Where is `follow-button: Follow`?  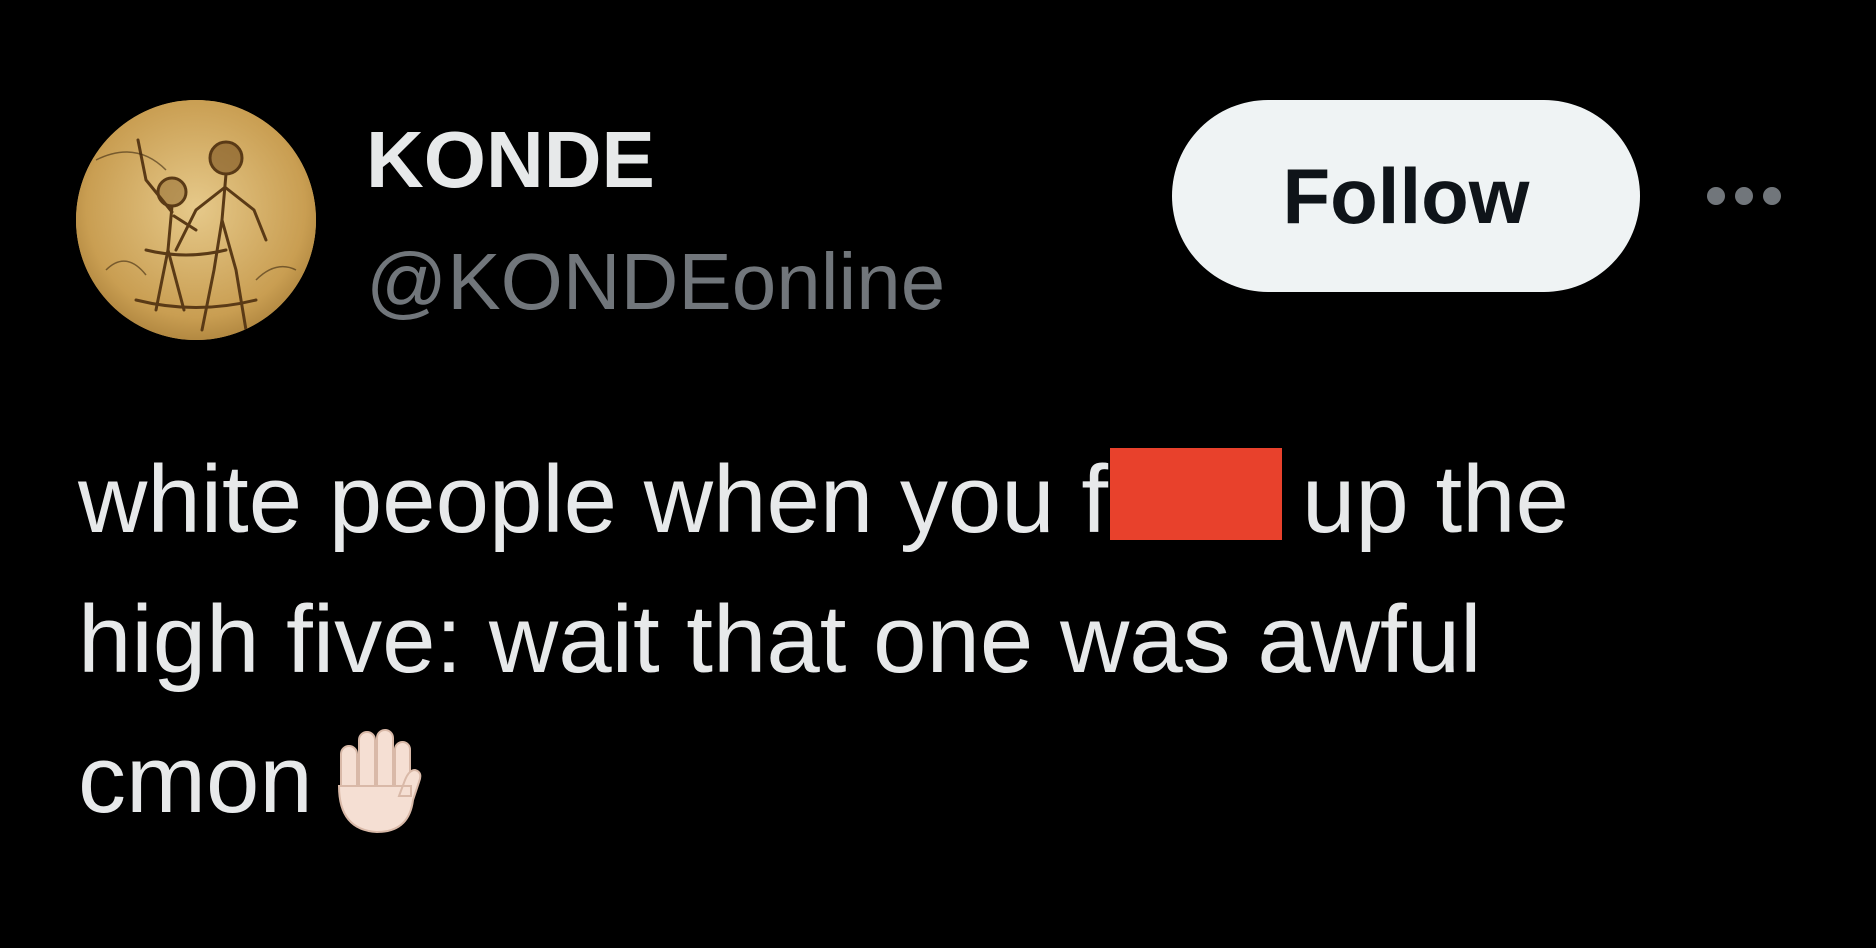
follow-button: Follow is located at coordinates (1406, 196).